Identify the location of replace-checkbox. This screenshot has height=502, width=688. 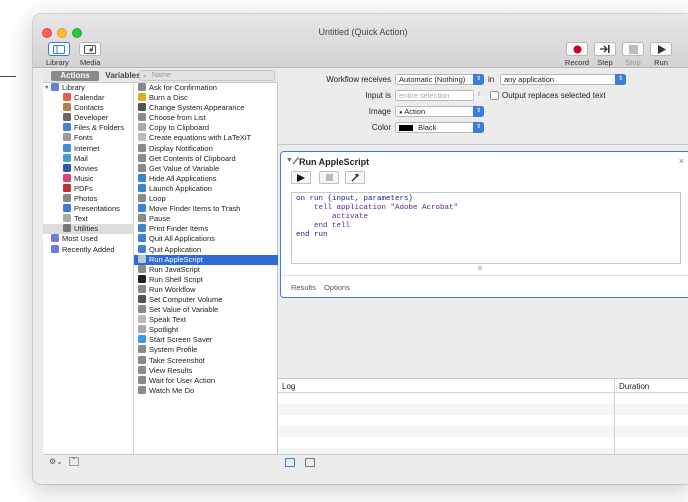
(494, 95).